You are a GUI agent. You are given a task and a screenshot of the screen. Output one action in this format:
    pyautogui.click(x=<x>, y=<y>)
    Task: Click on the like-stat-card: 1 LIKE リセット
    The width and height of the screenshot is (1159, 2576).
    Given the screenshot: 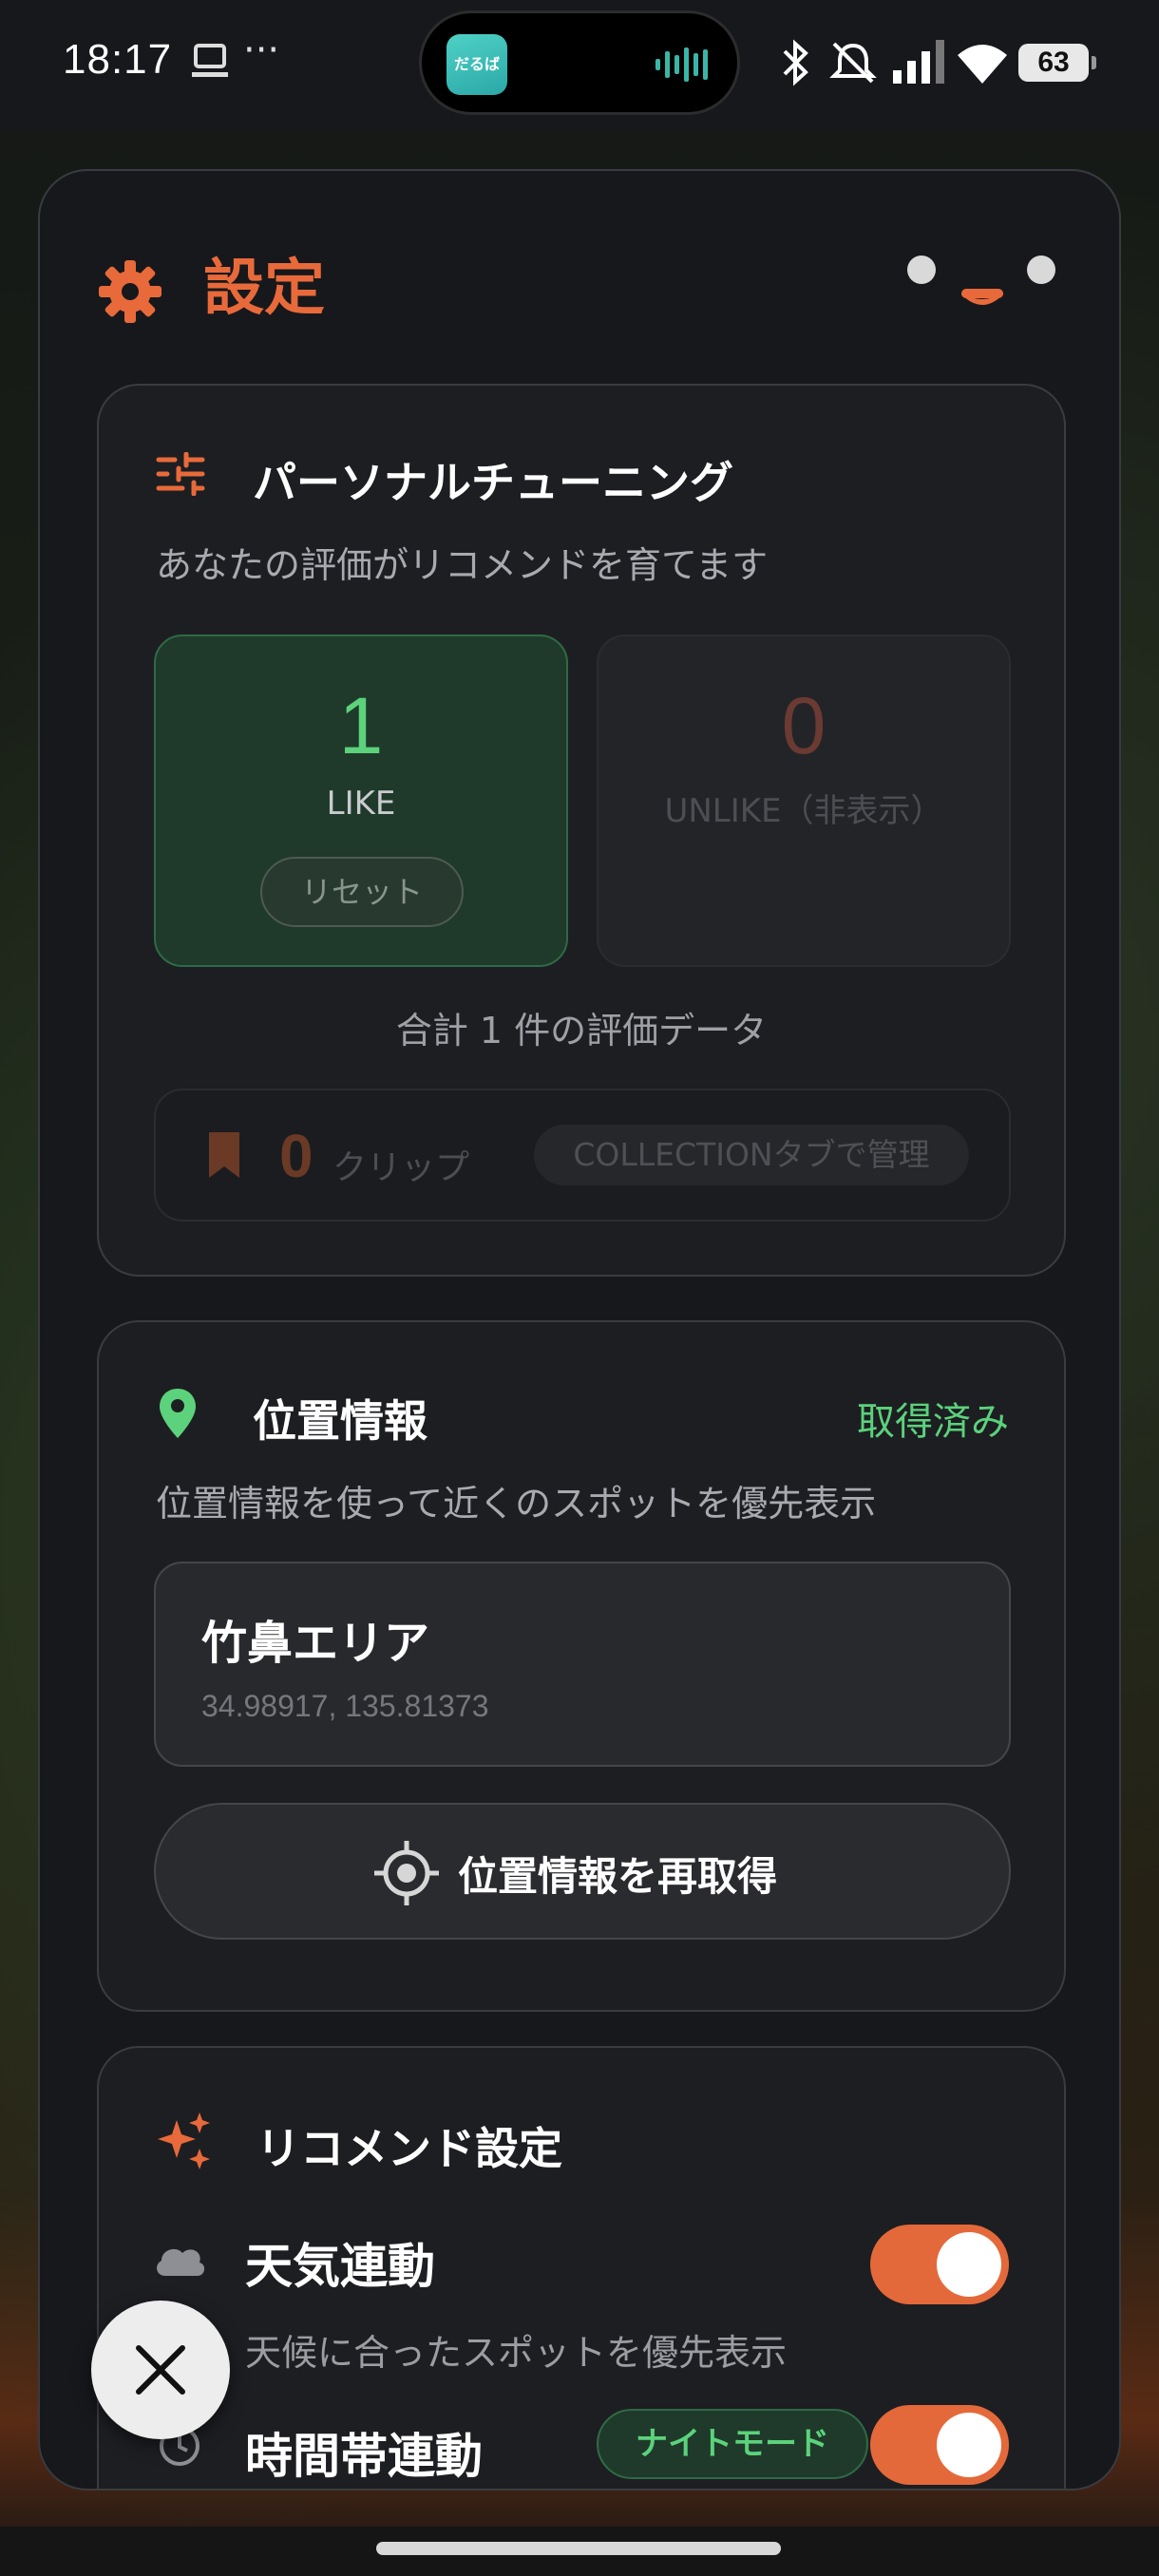 What is the action you would take?
    pyautogui.click(x=361, y=801)
    